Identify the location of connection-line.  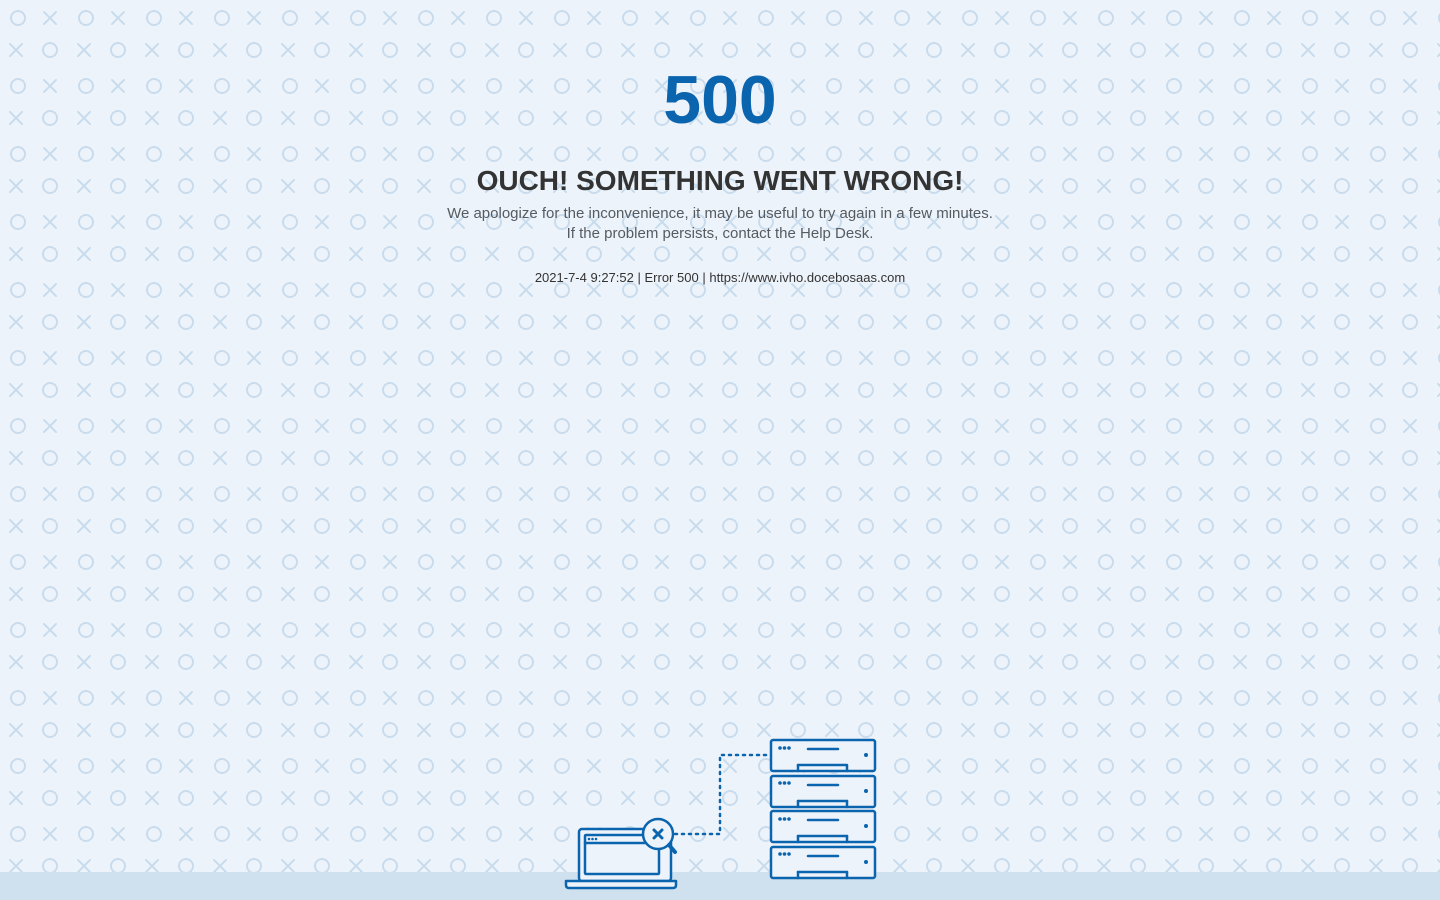
(722, 794).